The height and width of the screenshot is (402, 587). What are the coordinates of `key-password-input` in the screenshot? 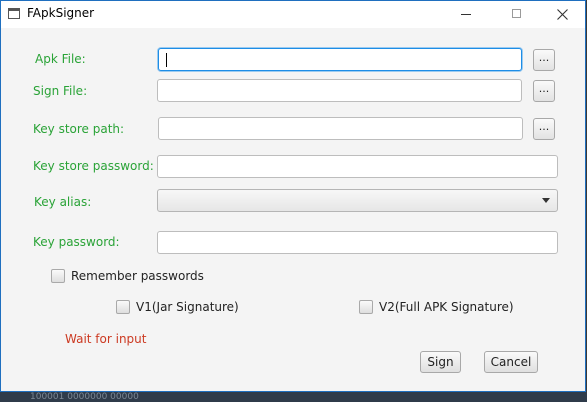 It's located at (357, 242).